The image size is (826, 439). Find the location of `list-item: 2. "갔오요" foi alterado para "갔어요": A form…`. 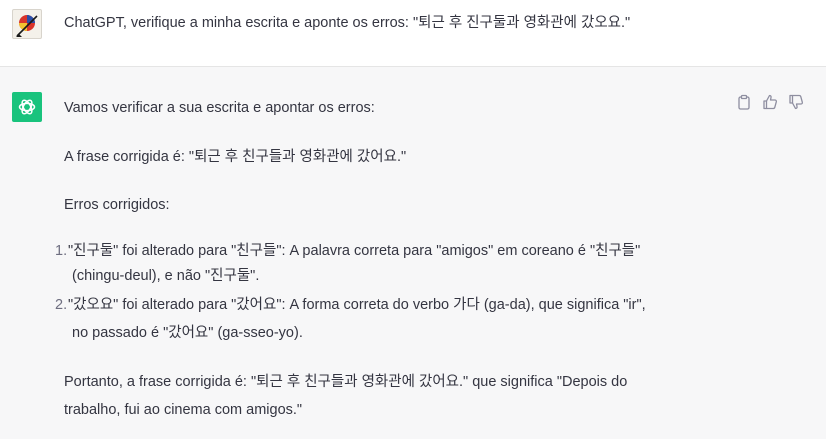

list-item: 2. "갔오요" foi alterado para "갔어요": A form… is located at coordinates (350, 305).